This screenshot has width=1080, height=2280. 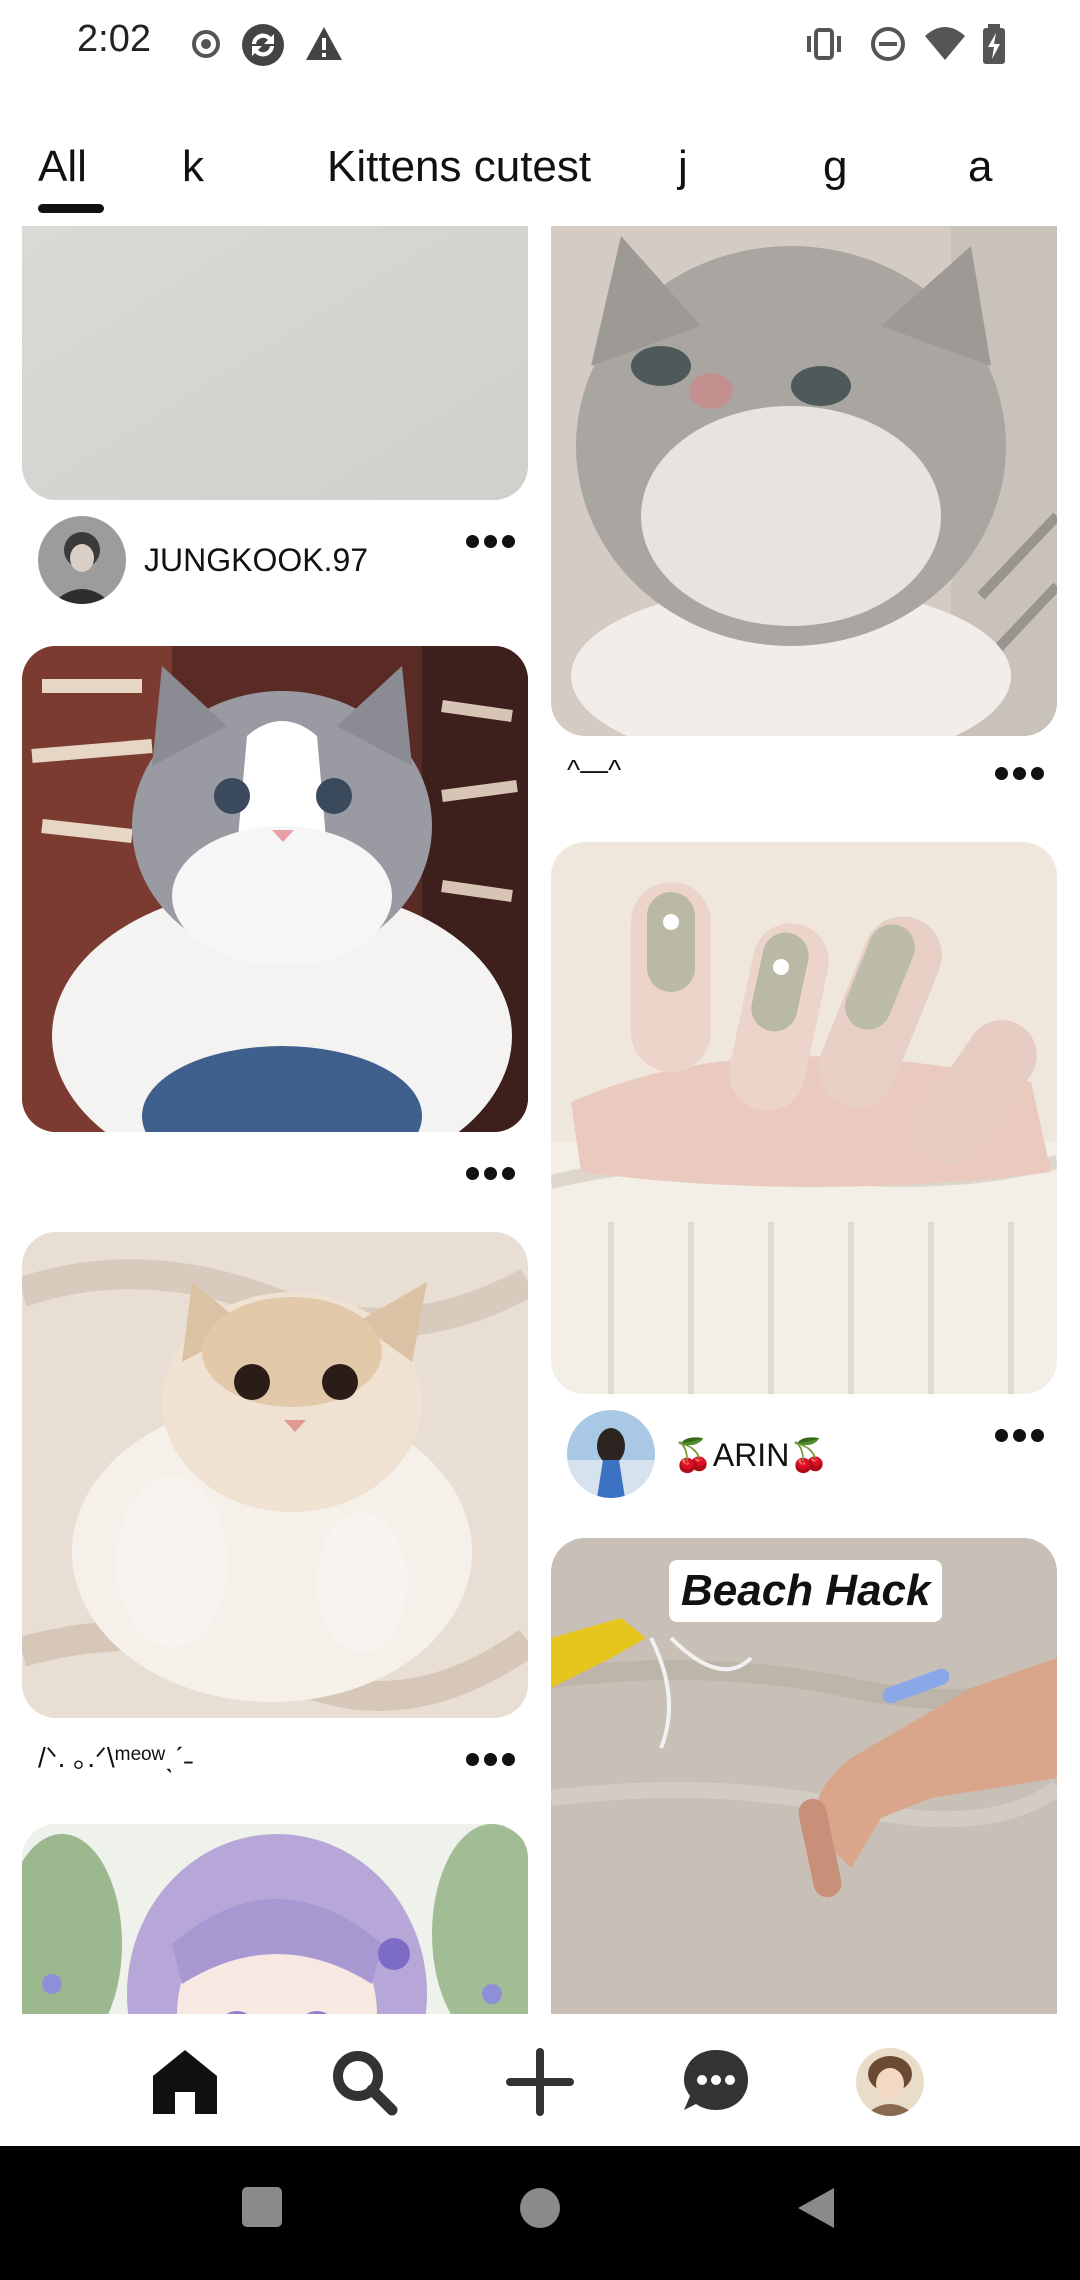 I want to click on pin-cream-kitten, so click(x=275, y=1475).